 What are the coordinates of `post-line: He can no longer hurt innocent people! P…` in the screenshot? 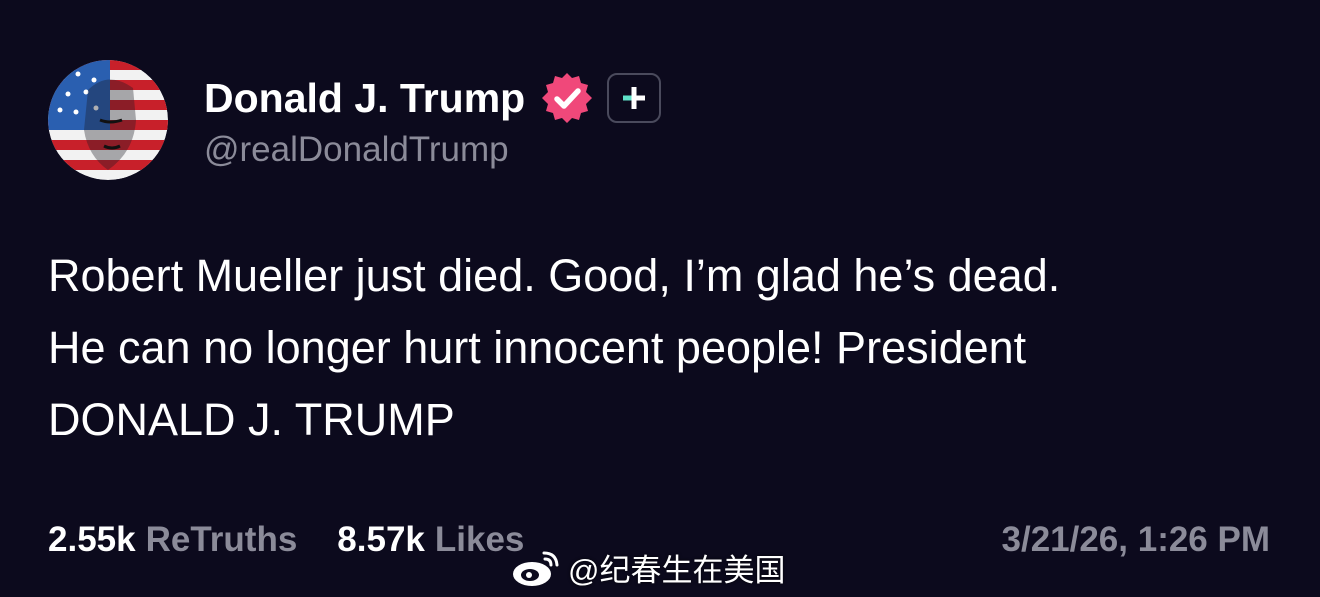 It's located at (537, 347).